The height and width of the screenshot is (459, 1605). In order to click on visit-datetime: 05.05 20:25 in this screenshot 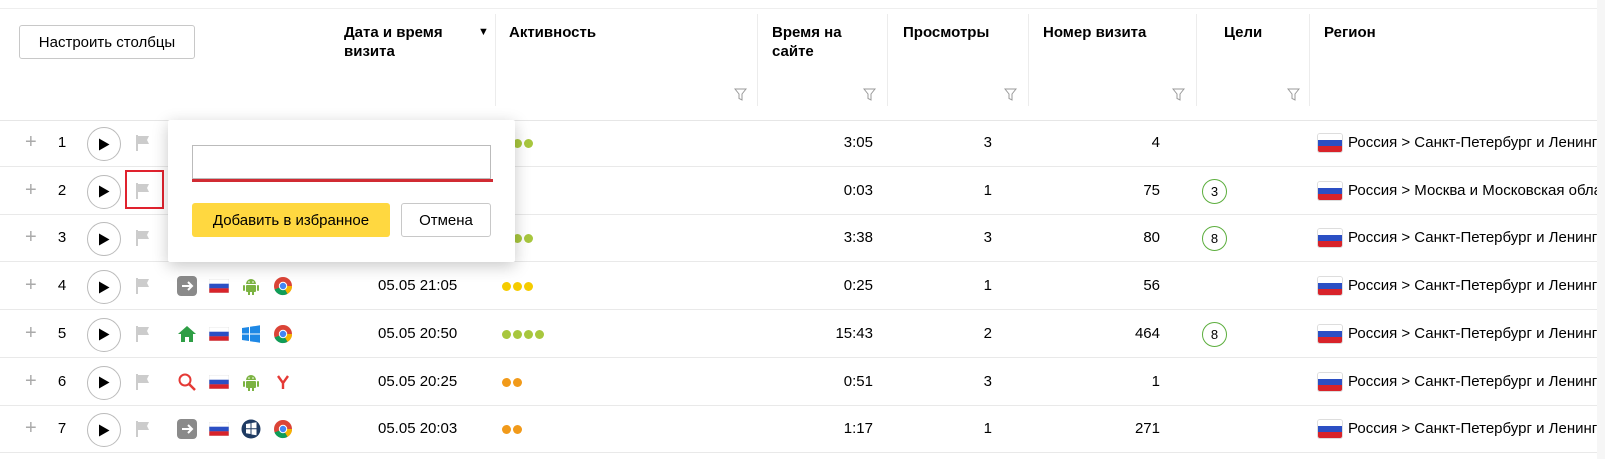, I will do `click(418, 381)`.